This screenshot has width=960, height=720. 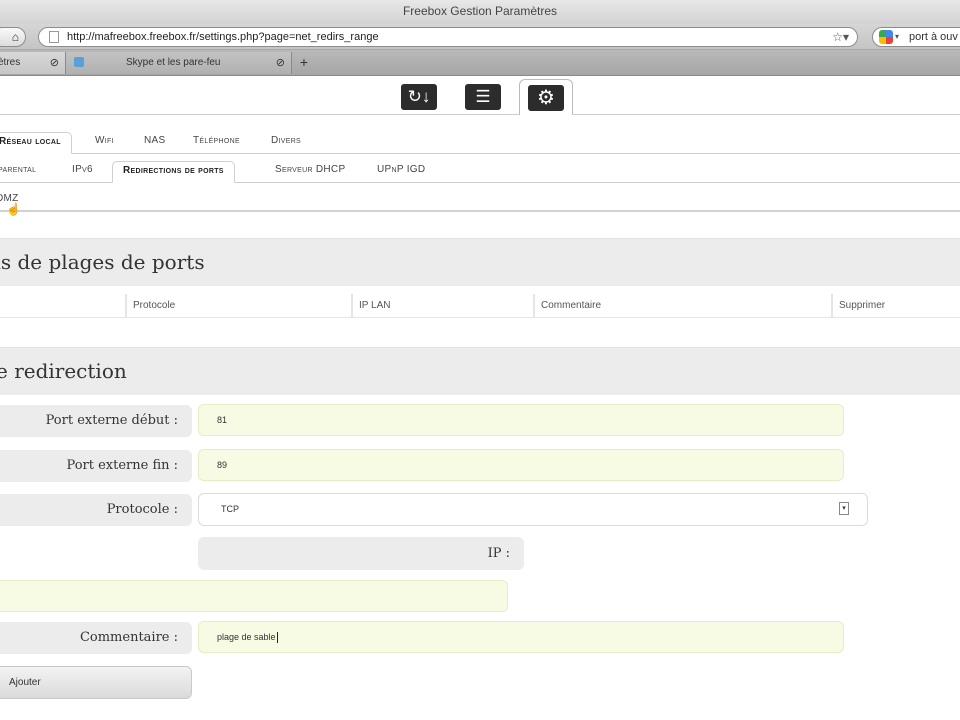 I want to click on comment-label: Commentaire :, so click(x=96, y=638).